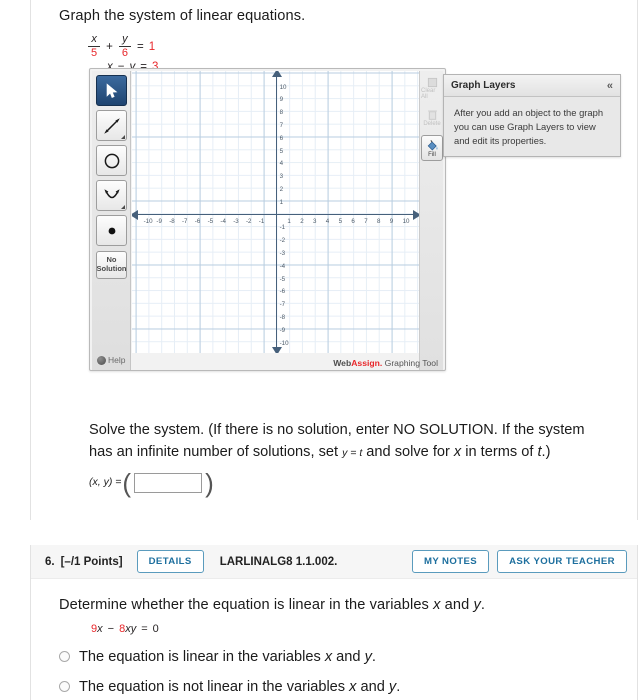 This screenshot has width=638, height=700. I want to click on line-tool-button, so click(111, 125).